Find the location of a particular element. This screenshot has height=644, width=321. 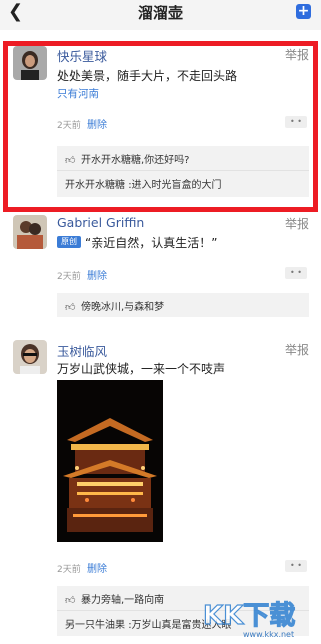

svg-text: KK下载 is located at coordinates (249, 616).